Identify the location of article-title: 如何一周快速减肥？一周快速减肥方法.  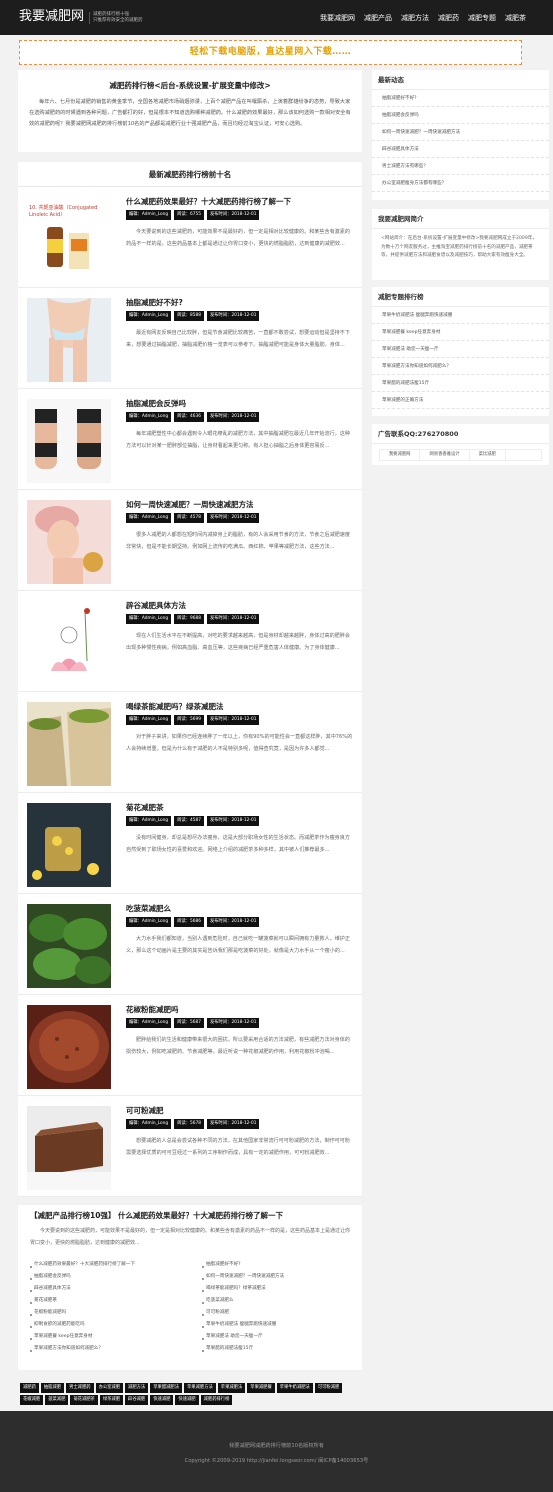
(190, 504).